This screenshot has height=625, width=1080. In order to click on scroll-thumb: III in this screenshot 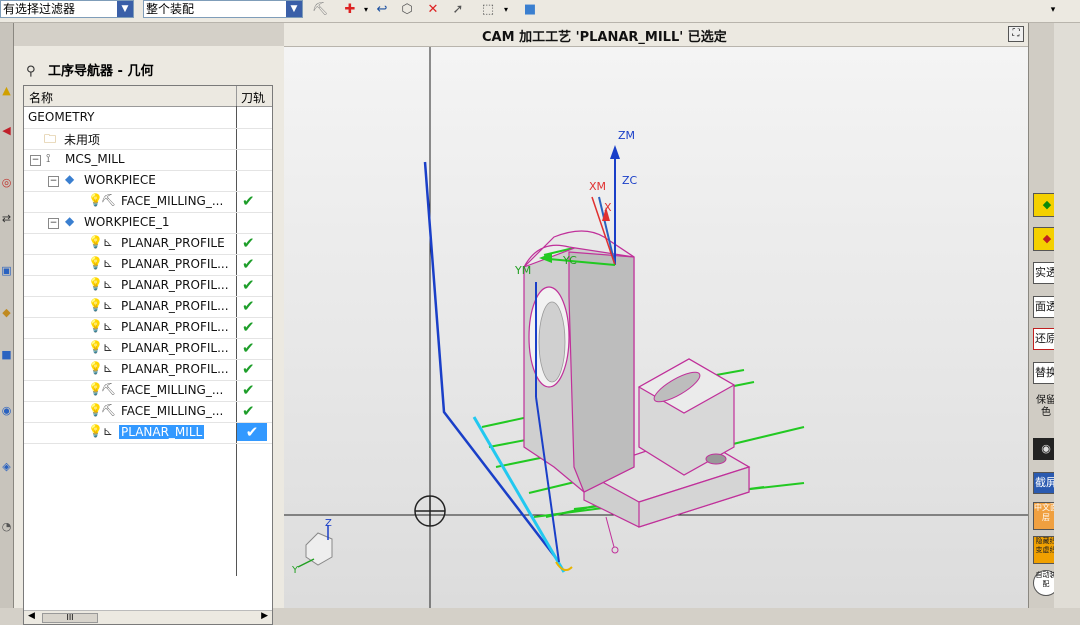, I will do `click(70, 618)`.